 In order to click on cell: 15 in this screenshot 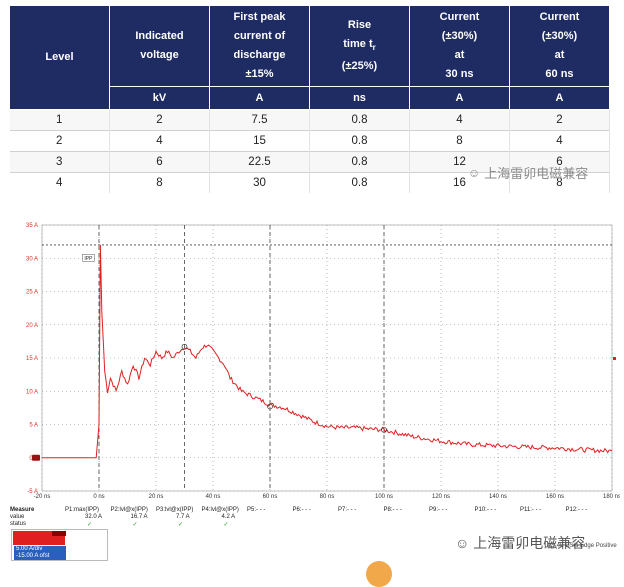, I will do `click(259, 141)`.